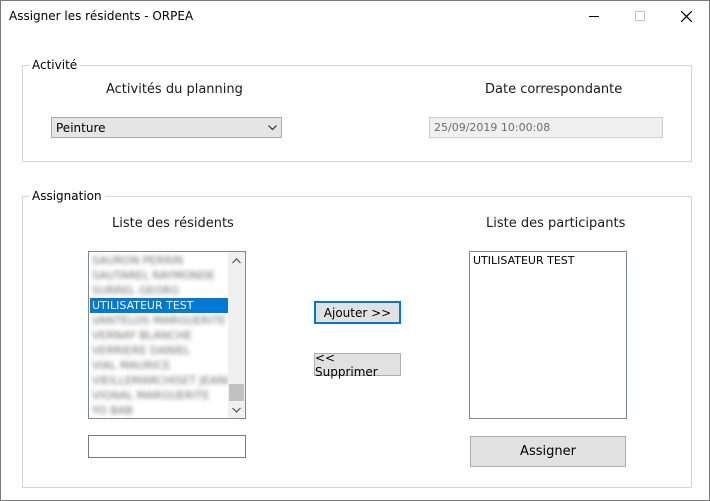 The image size is (710, 501). What do you see at coordinates (159, 350) in the screenshot?
I see `resident-list-item: VERRIERE DANIEL` at bounding box center [159, 350].